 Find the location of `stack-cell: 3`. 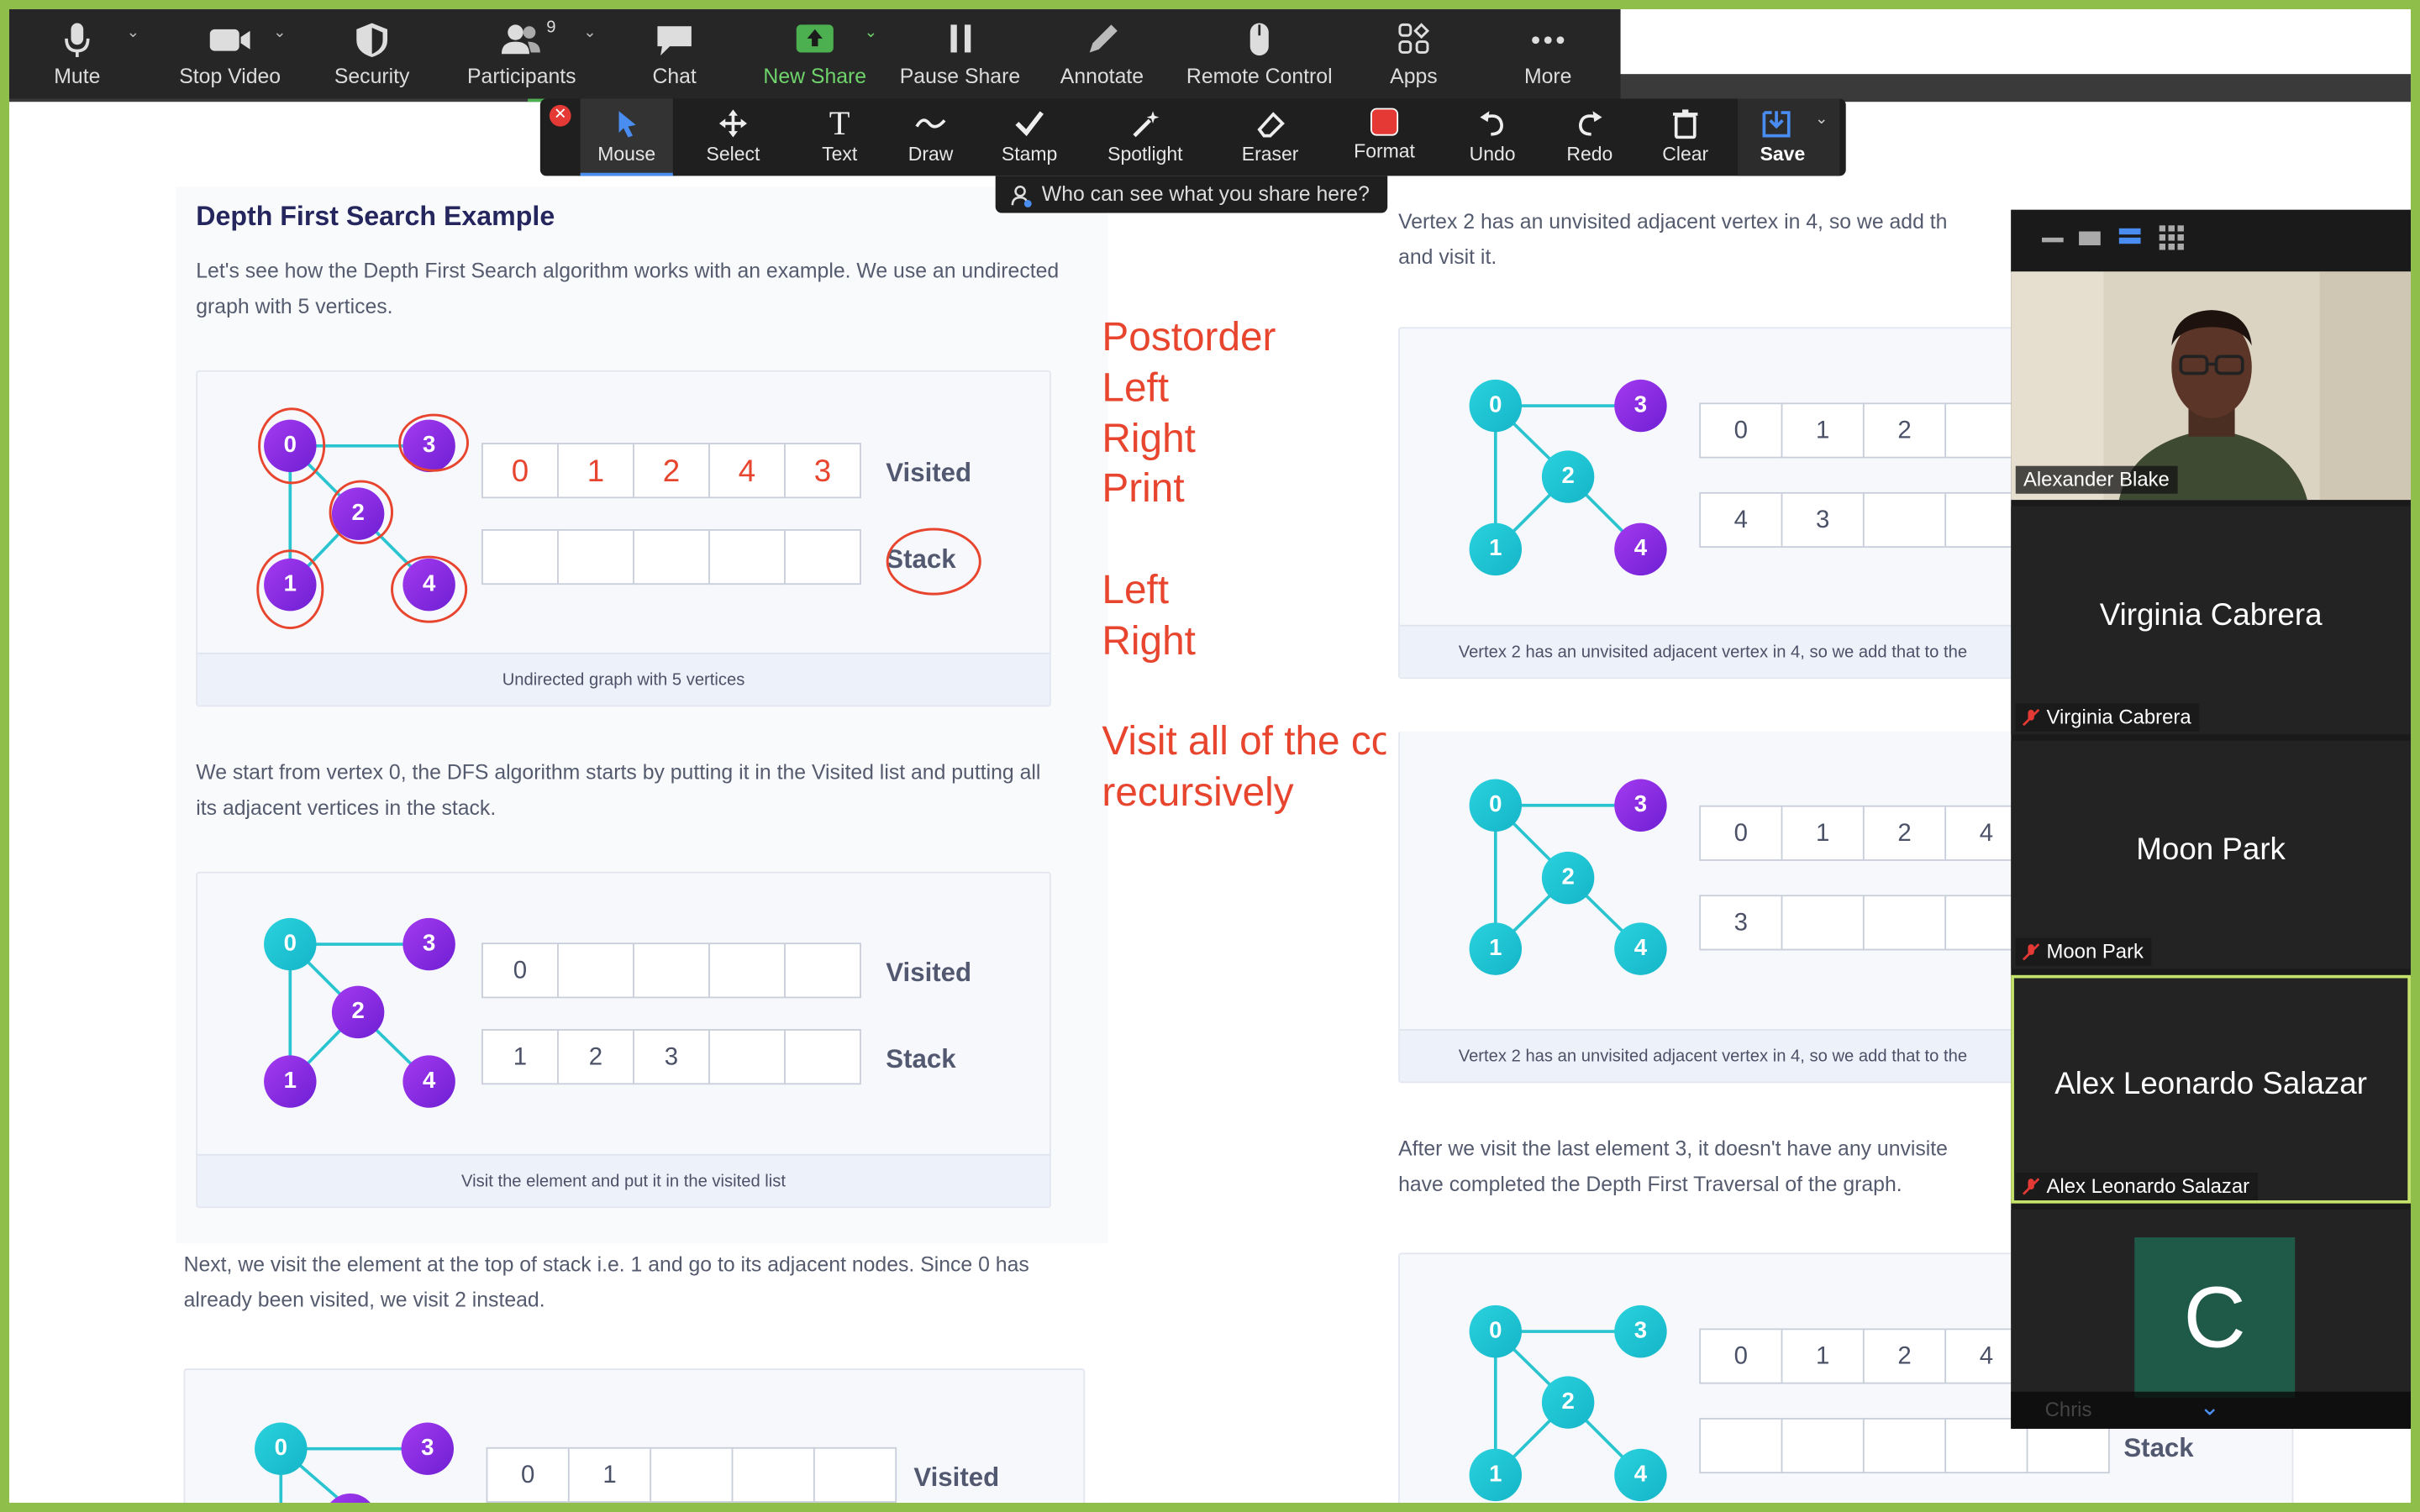

stack-cell: 3 is located at coordinates (1823, 520).